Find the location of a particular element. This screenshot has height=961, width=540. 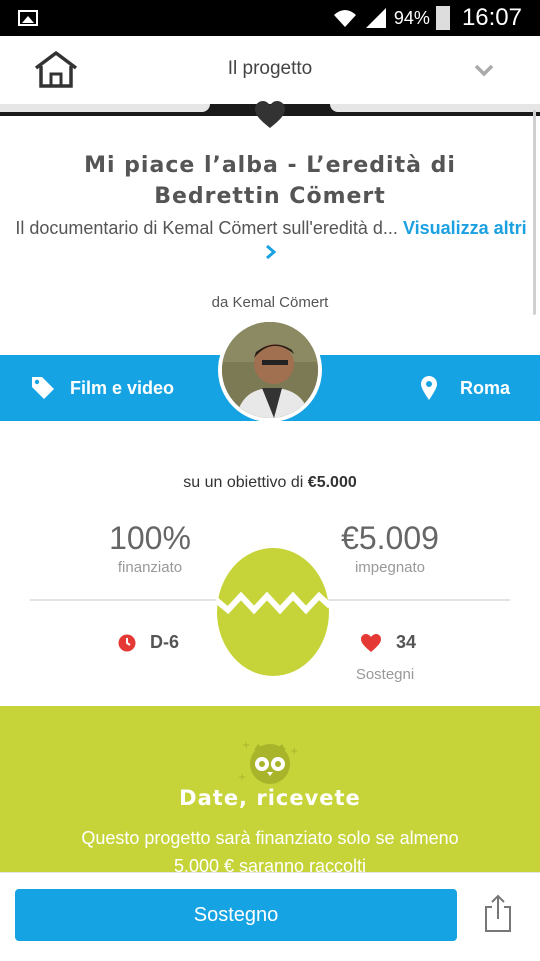

location-label: Roma is located at coordinates (484, 387).